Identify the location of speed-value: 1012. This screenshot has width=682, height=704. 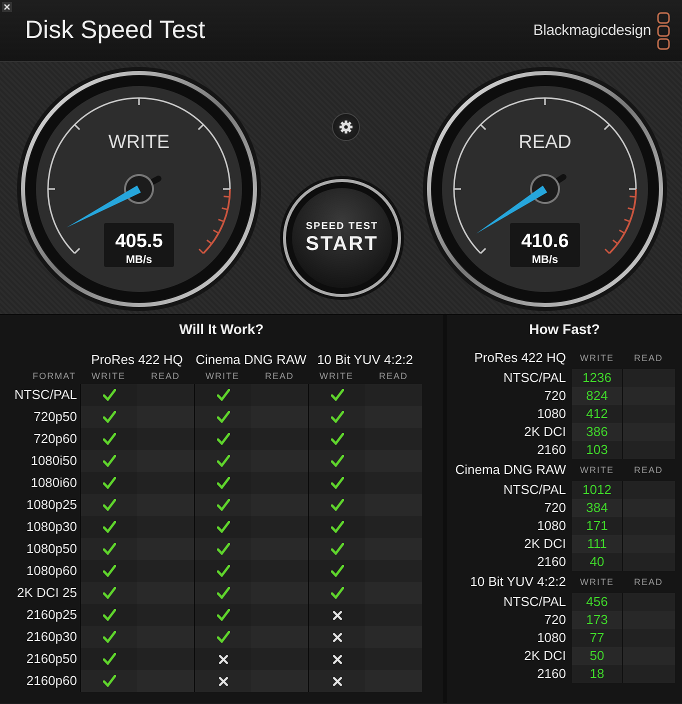
(597, 490).